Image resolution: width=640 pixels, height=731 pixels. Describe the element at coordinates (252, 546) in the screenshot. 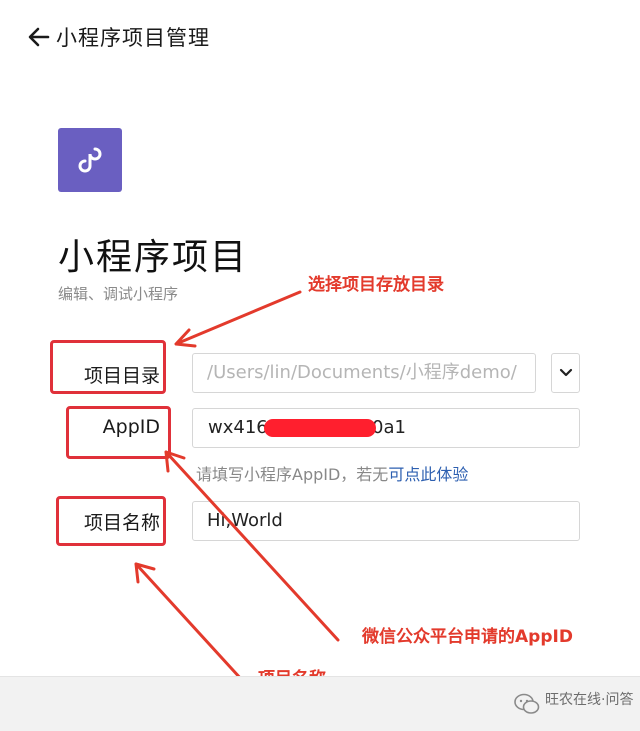

I see `arrow-appid` at that location.